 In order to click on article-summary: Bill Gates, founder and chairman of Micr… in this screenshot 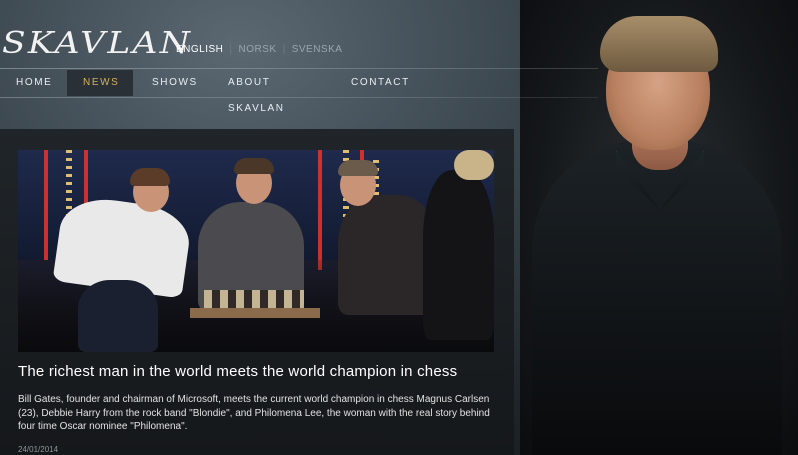, I will do `click(254, 413)`.